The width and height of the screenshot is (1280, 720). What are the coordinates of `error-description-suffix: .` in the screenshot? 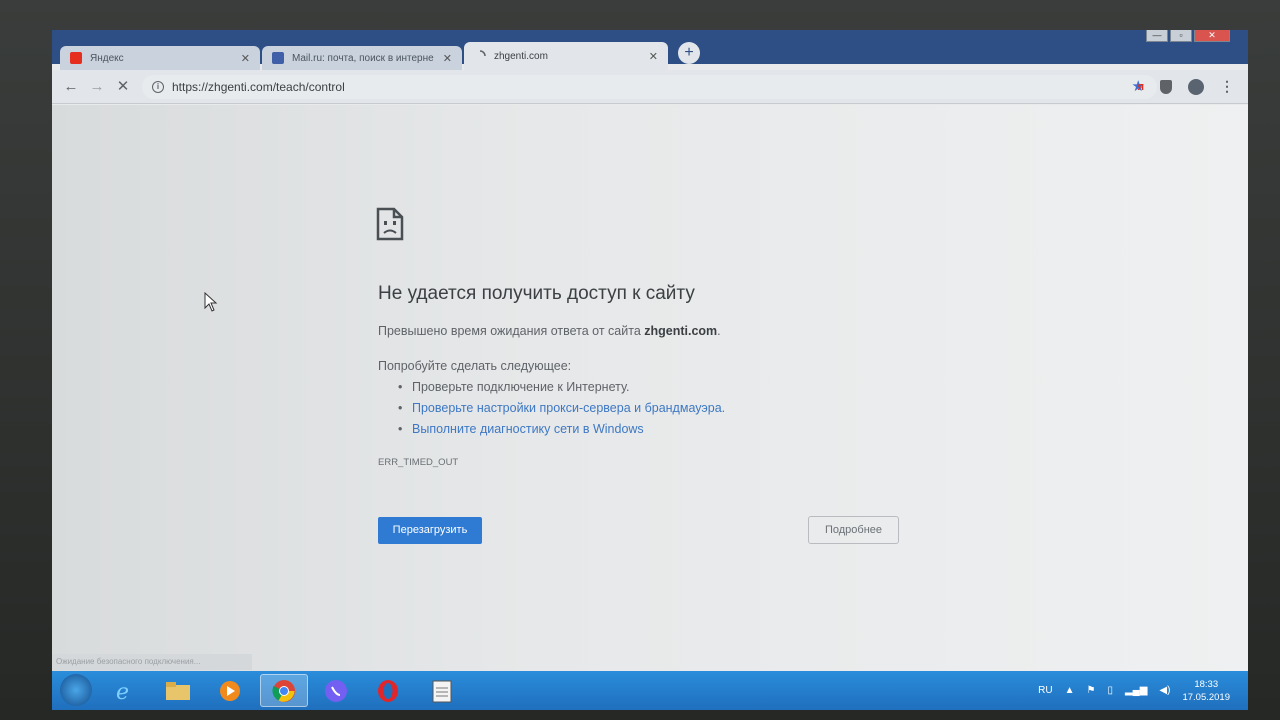 It's located at (719, 331).